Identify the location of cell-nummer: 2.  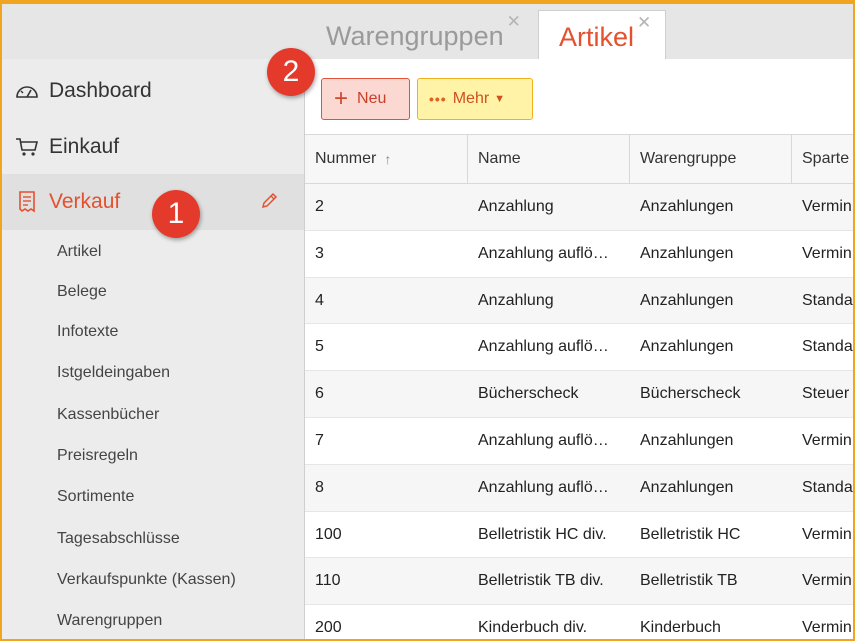
(319, 206).